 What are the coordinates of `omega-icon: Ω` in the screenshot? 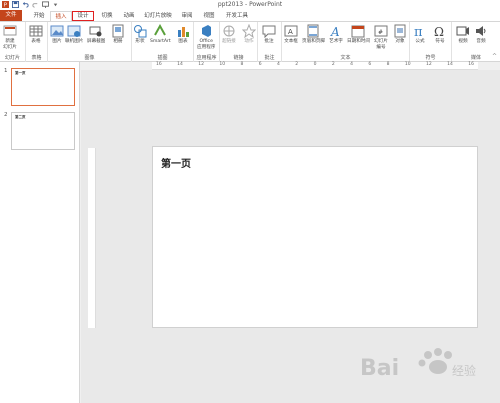 It's located at (439, 31).